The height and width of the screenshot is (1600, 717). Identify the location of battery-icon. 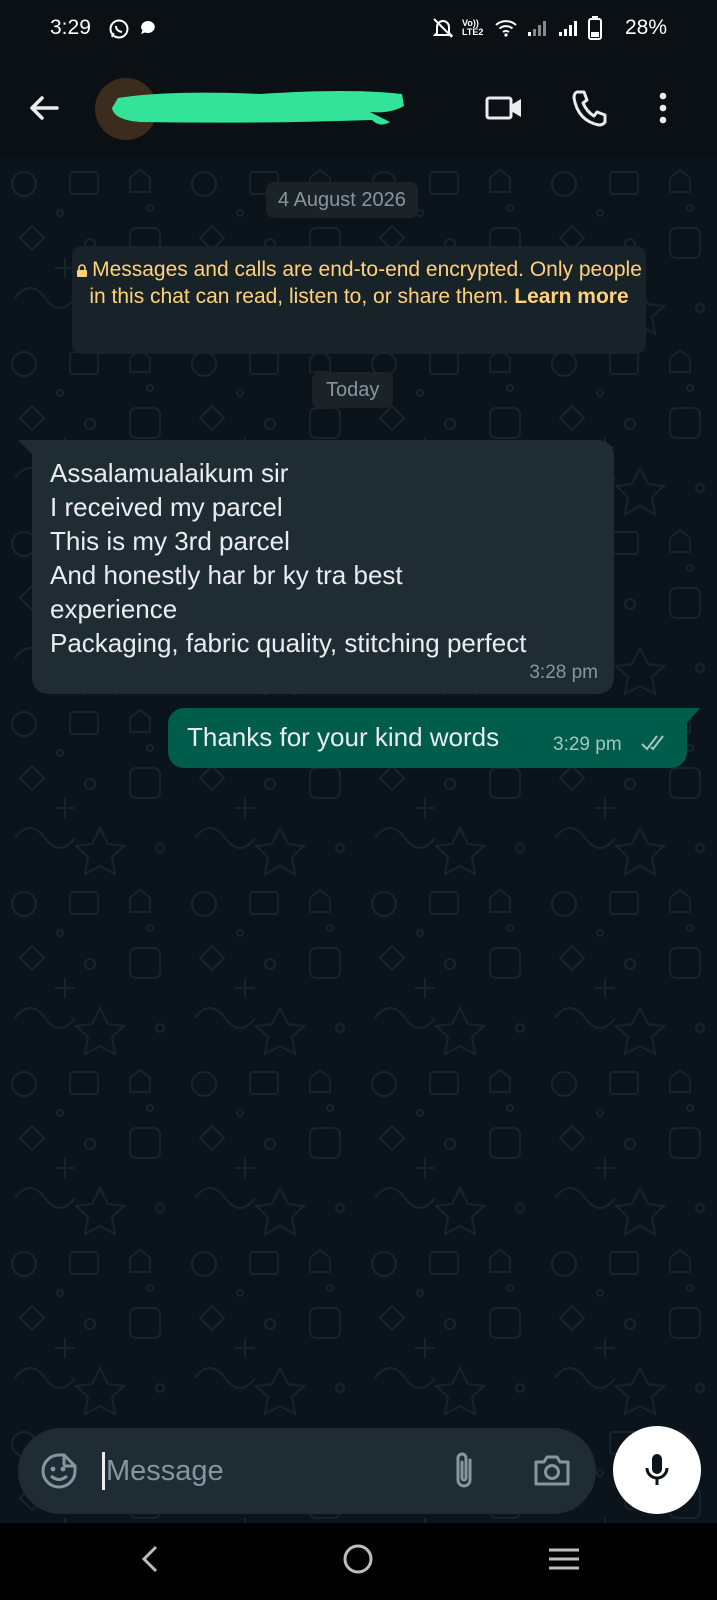
(595, 28).